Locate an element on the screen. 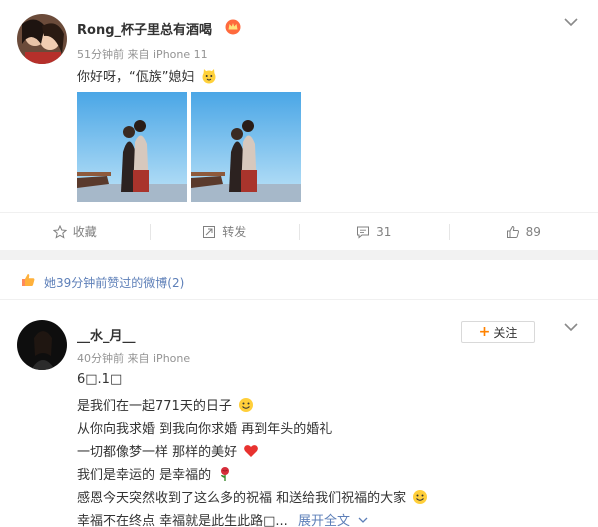 This screenshot has height=527, width=598. post-line-text: 是我们在一起771天的日子 is located at coordinates (154, 406).